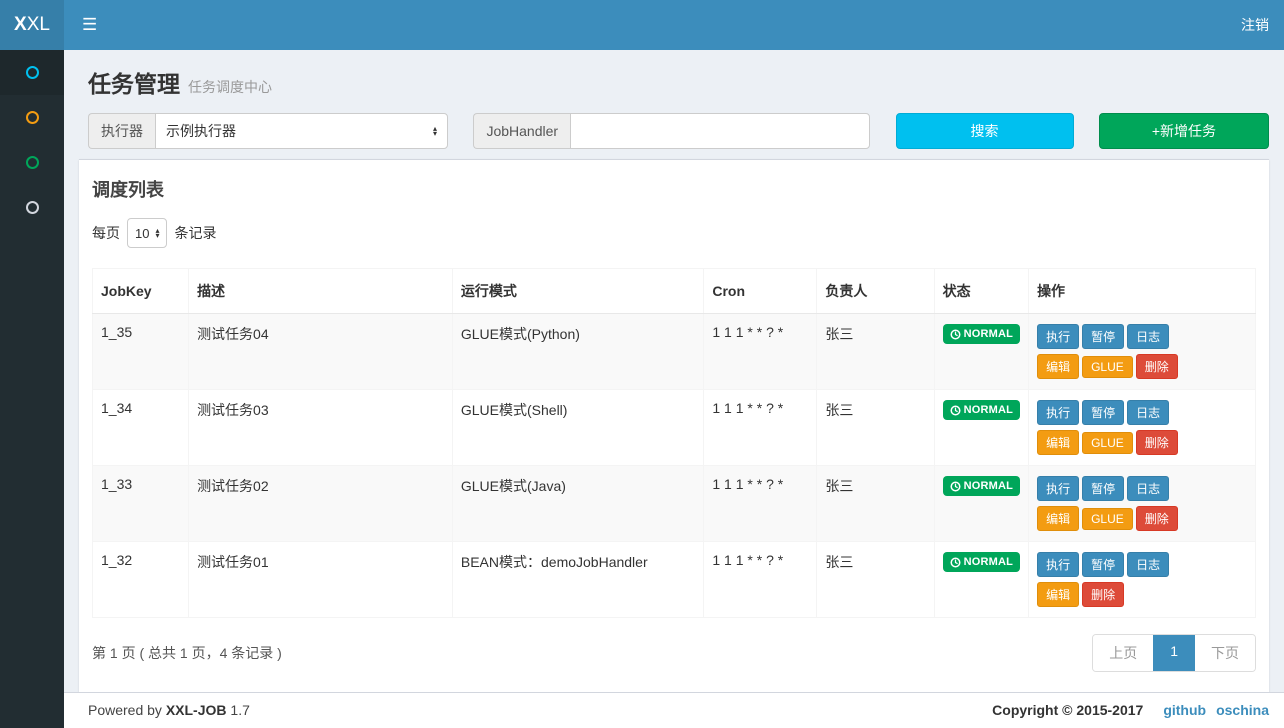  I want to click on executor-select: 示例执行器 ▴ ▾, so click(301, 131).